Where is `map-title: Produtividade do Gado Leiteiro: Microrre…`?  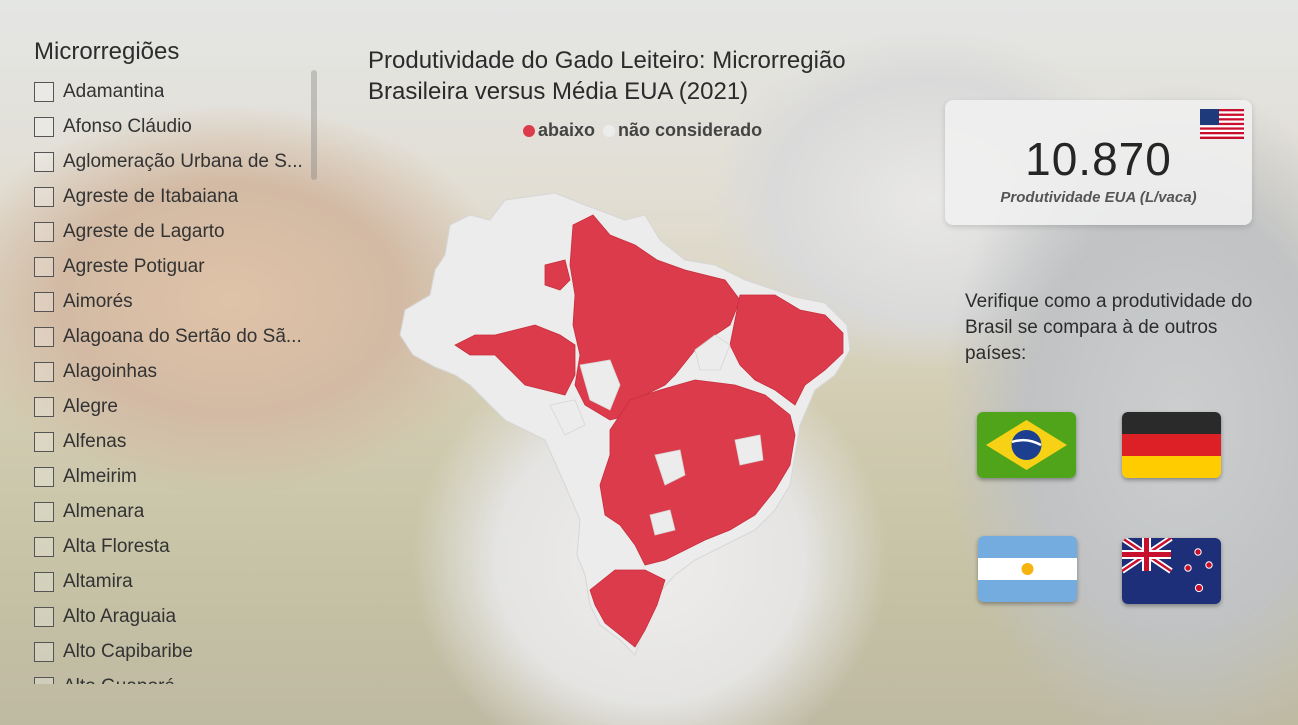
map-title: Produtividade do Gado Leiteiro: Microrre… is located at coordinates (607, 76).